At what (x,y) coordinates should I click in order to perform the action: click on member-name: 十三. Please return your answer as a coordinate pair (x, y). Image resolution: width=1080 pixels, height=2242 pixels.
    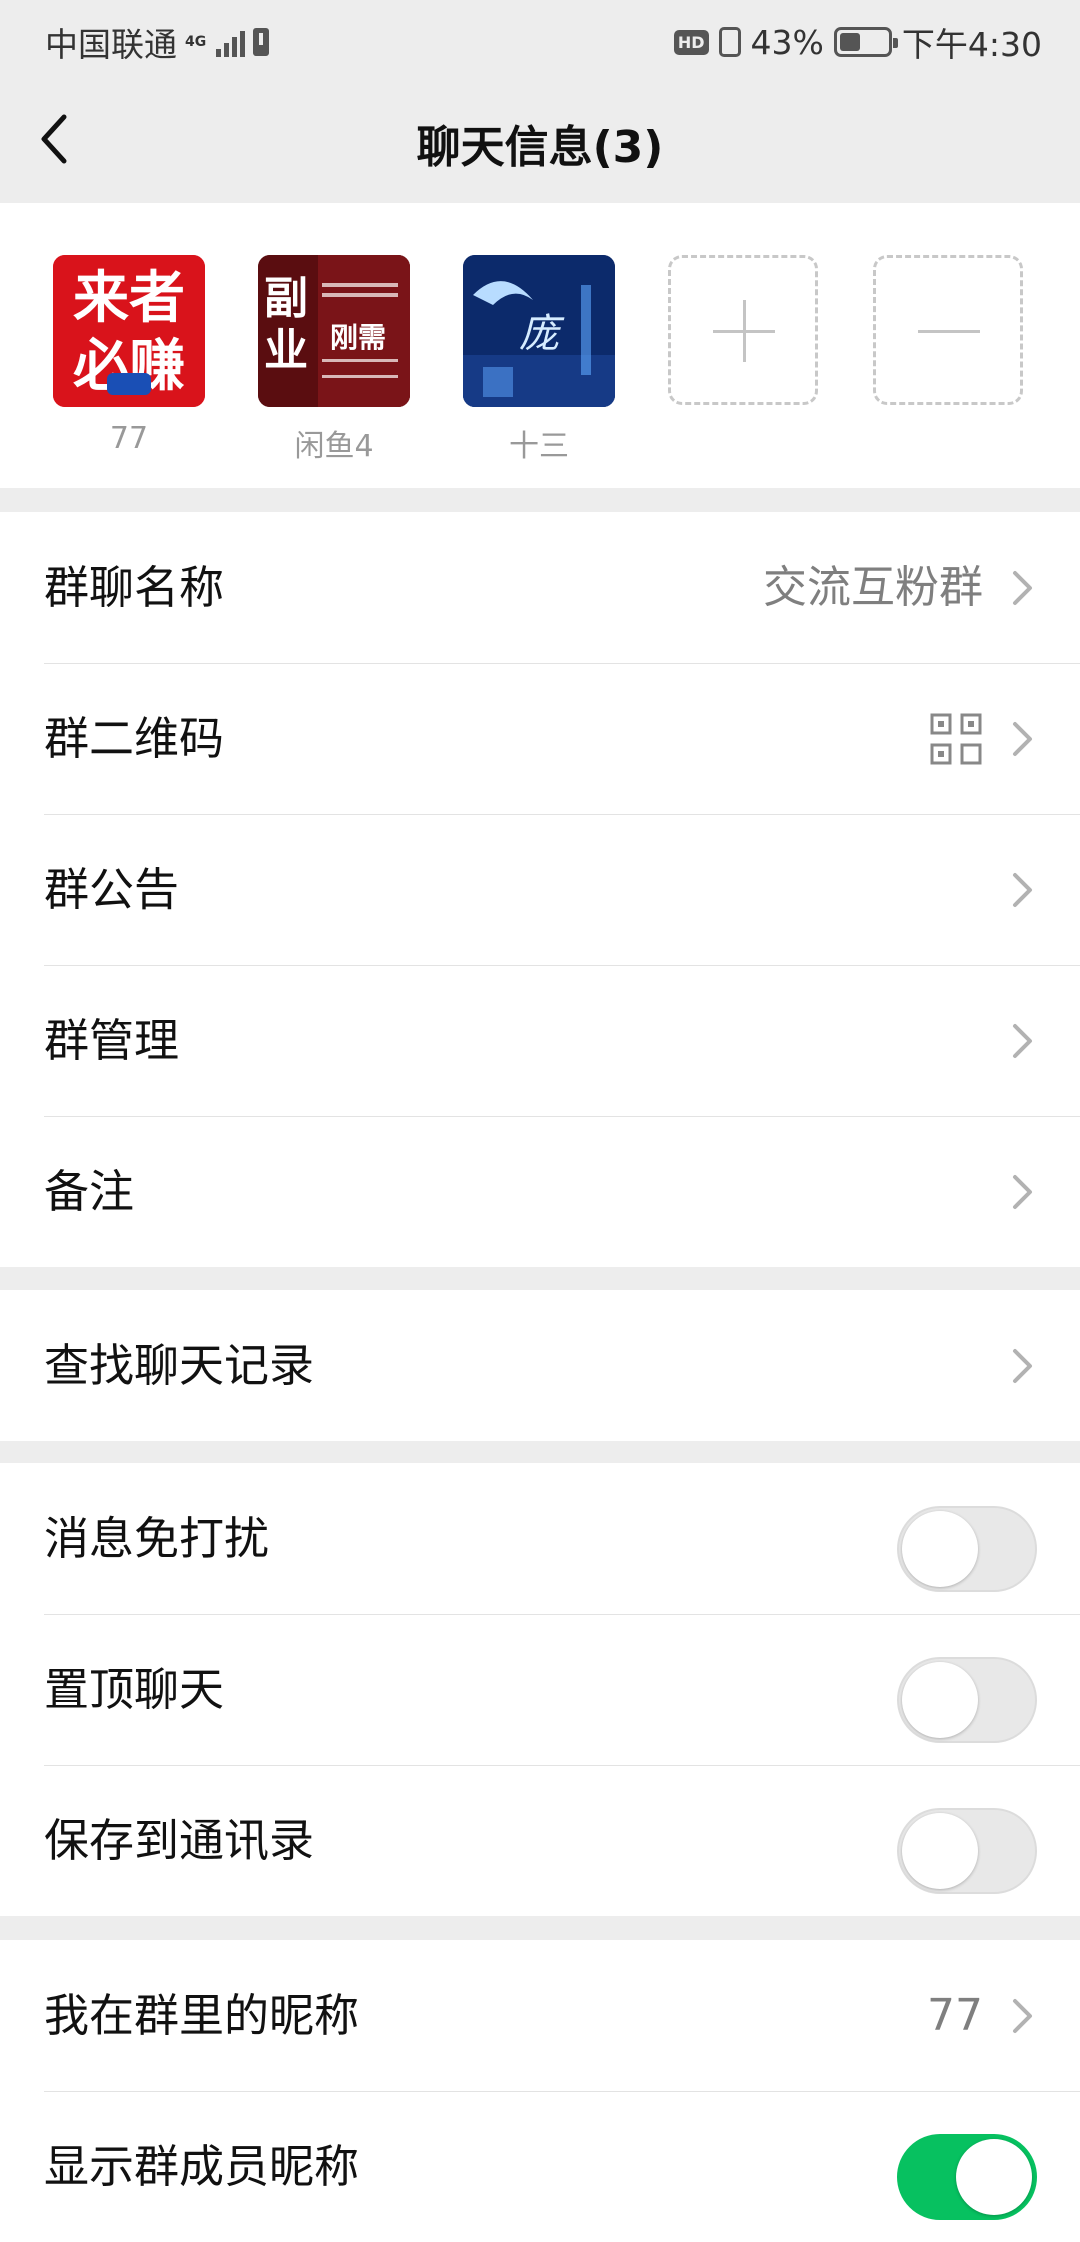
    Looking at the image, I should click on (539, 446).